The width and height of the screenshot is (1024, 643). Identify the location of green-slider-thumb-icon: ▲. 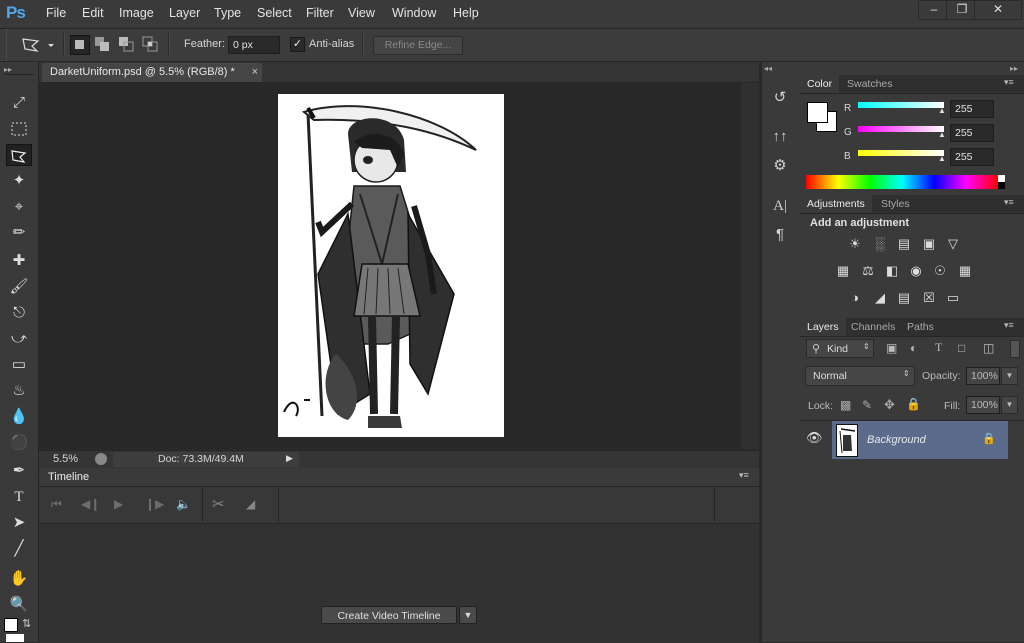
(942, 134).